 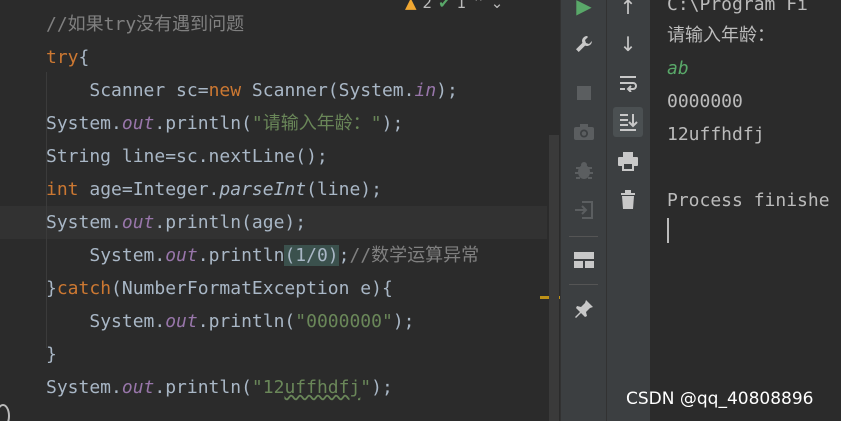 I want to click on trash-icon, so click(x=628, y=200).